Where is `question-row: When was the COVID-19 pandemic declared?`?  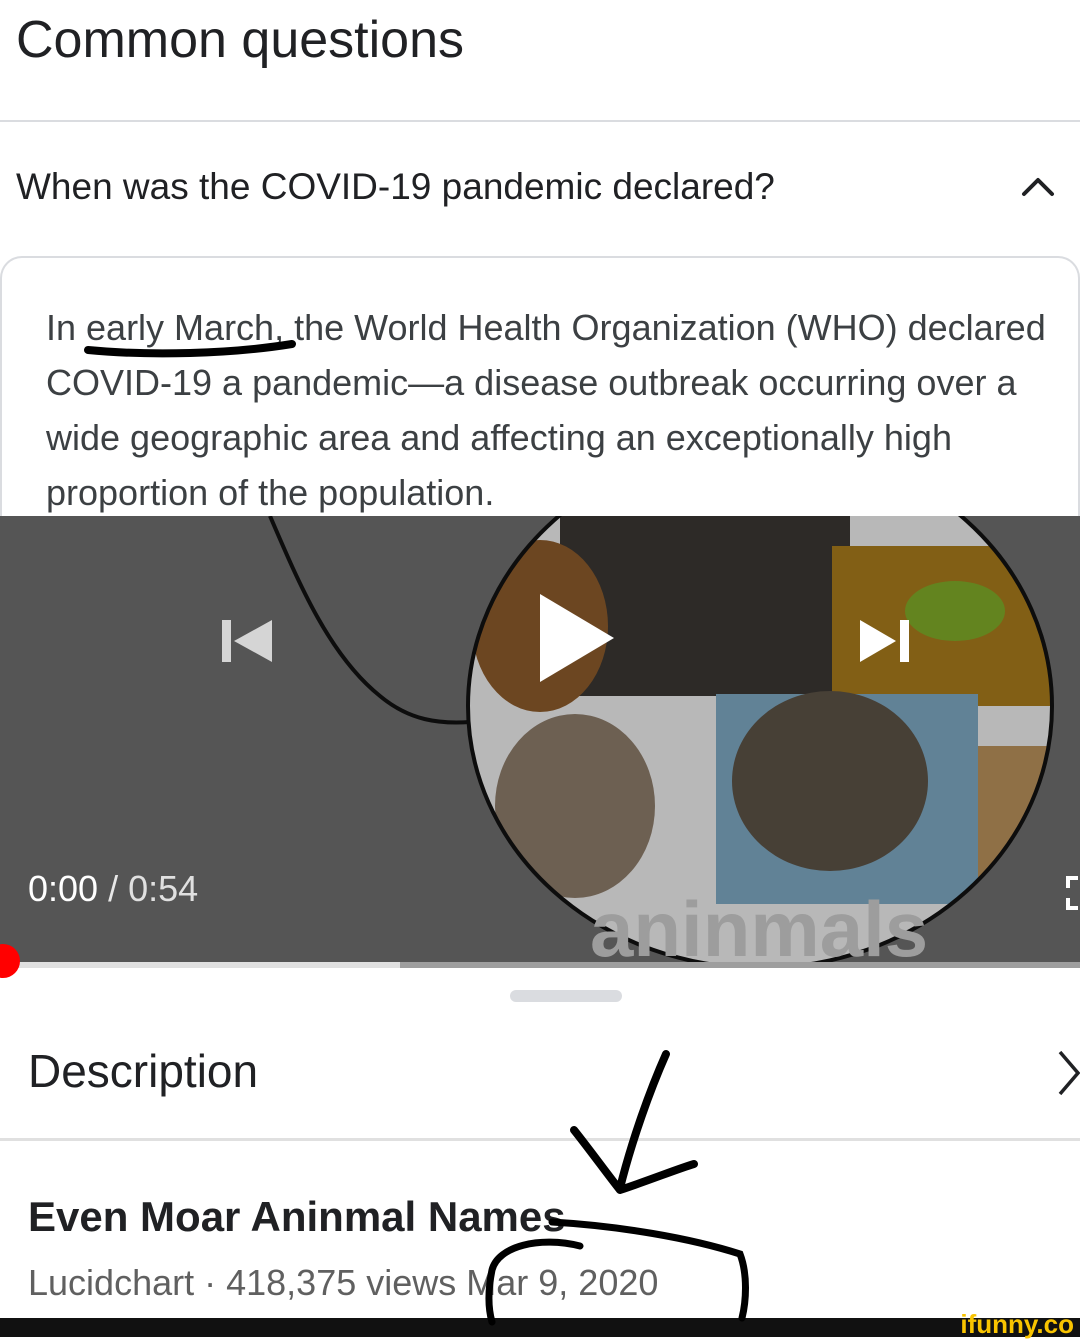
question-row: When was the COVID-19 pandemic declared? is located at coordinates (540, 187).